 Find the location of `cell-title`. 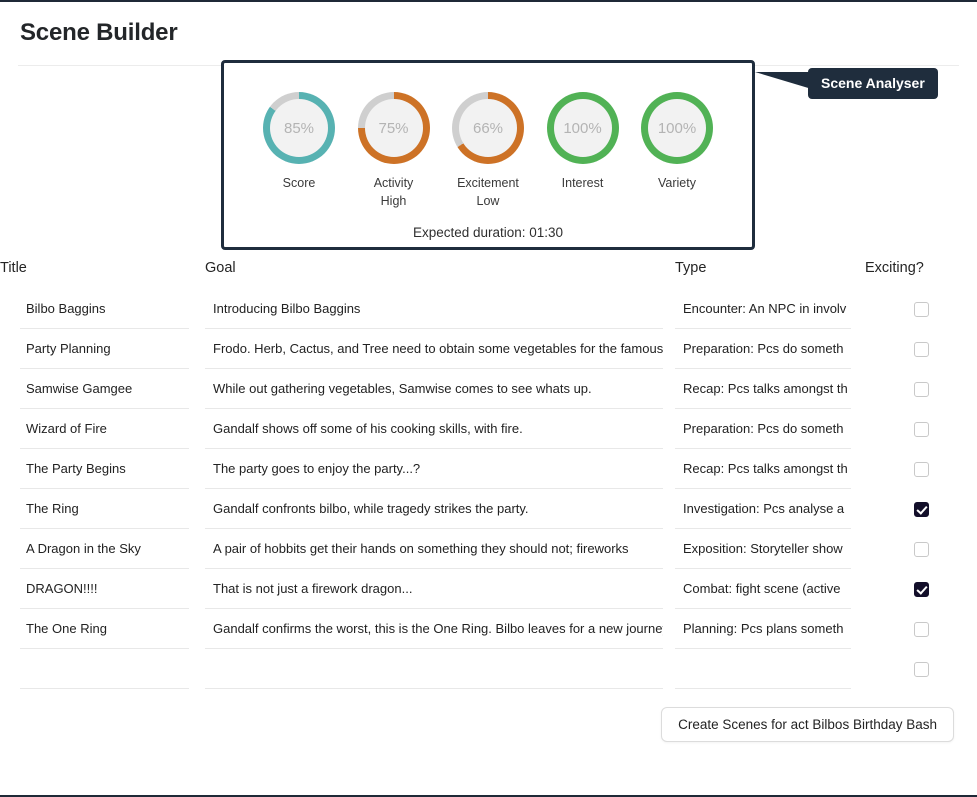

cell-title is located at coordinates (102, 669).